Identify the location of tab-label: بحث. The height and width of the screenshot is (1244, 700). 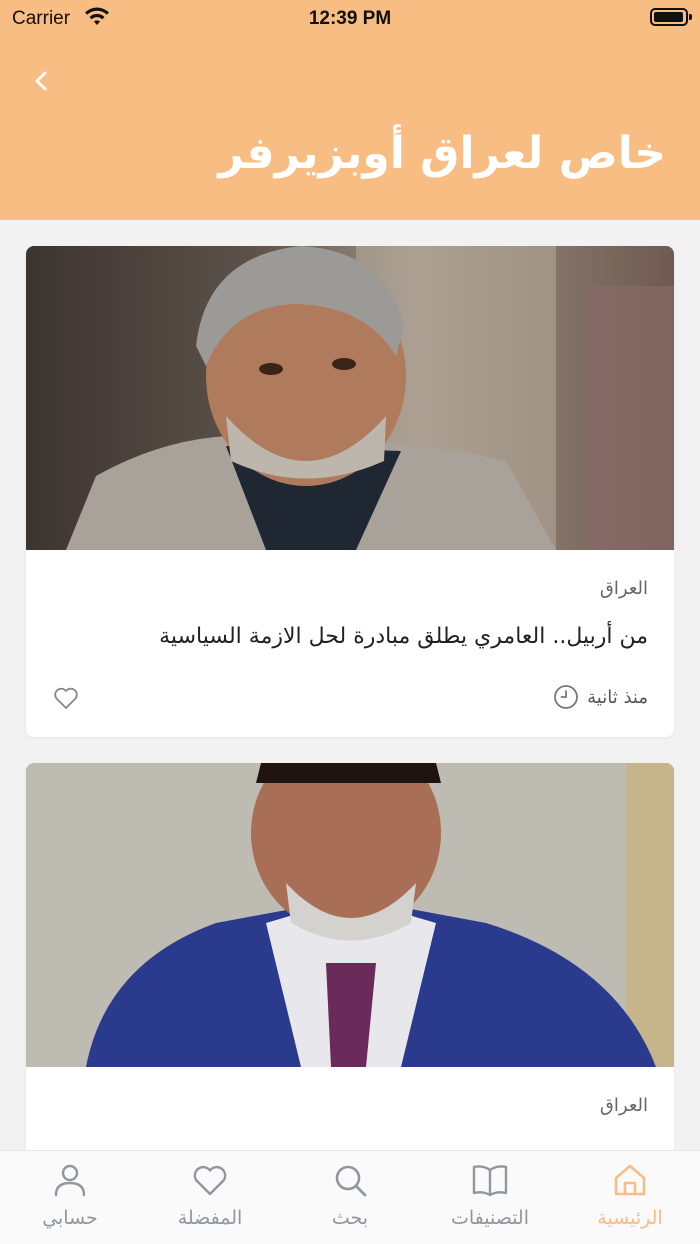
(350, 1218).